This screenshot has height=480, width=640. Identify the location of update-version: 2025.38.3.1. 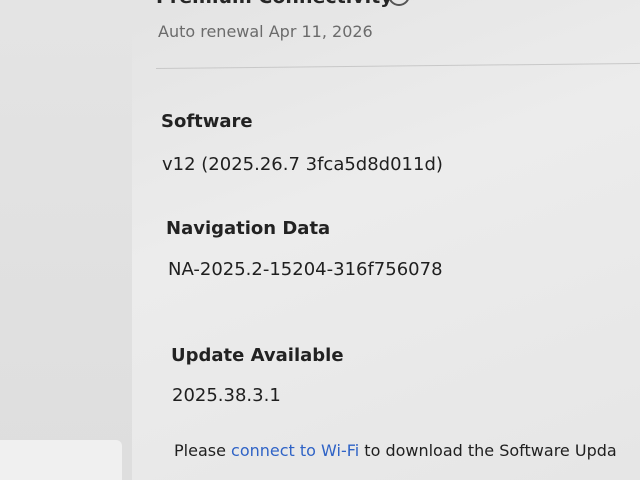
(226, 395).